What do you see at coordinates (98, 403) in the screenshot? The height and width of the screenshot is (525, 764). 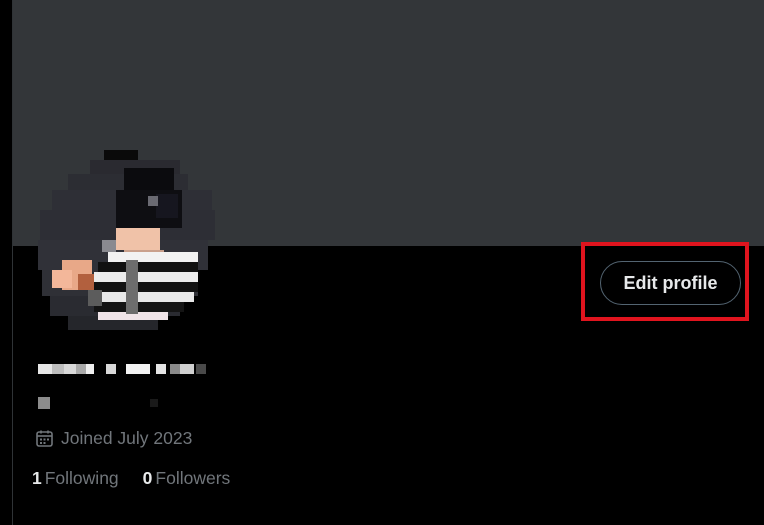 I see `handle-redacted` at bounding box center [98, 403].